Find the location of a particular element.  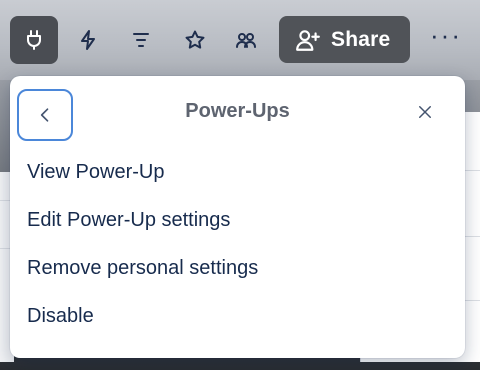

lightning-bolt-icon is located at coordinates (88, 40).